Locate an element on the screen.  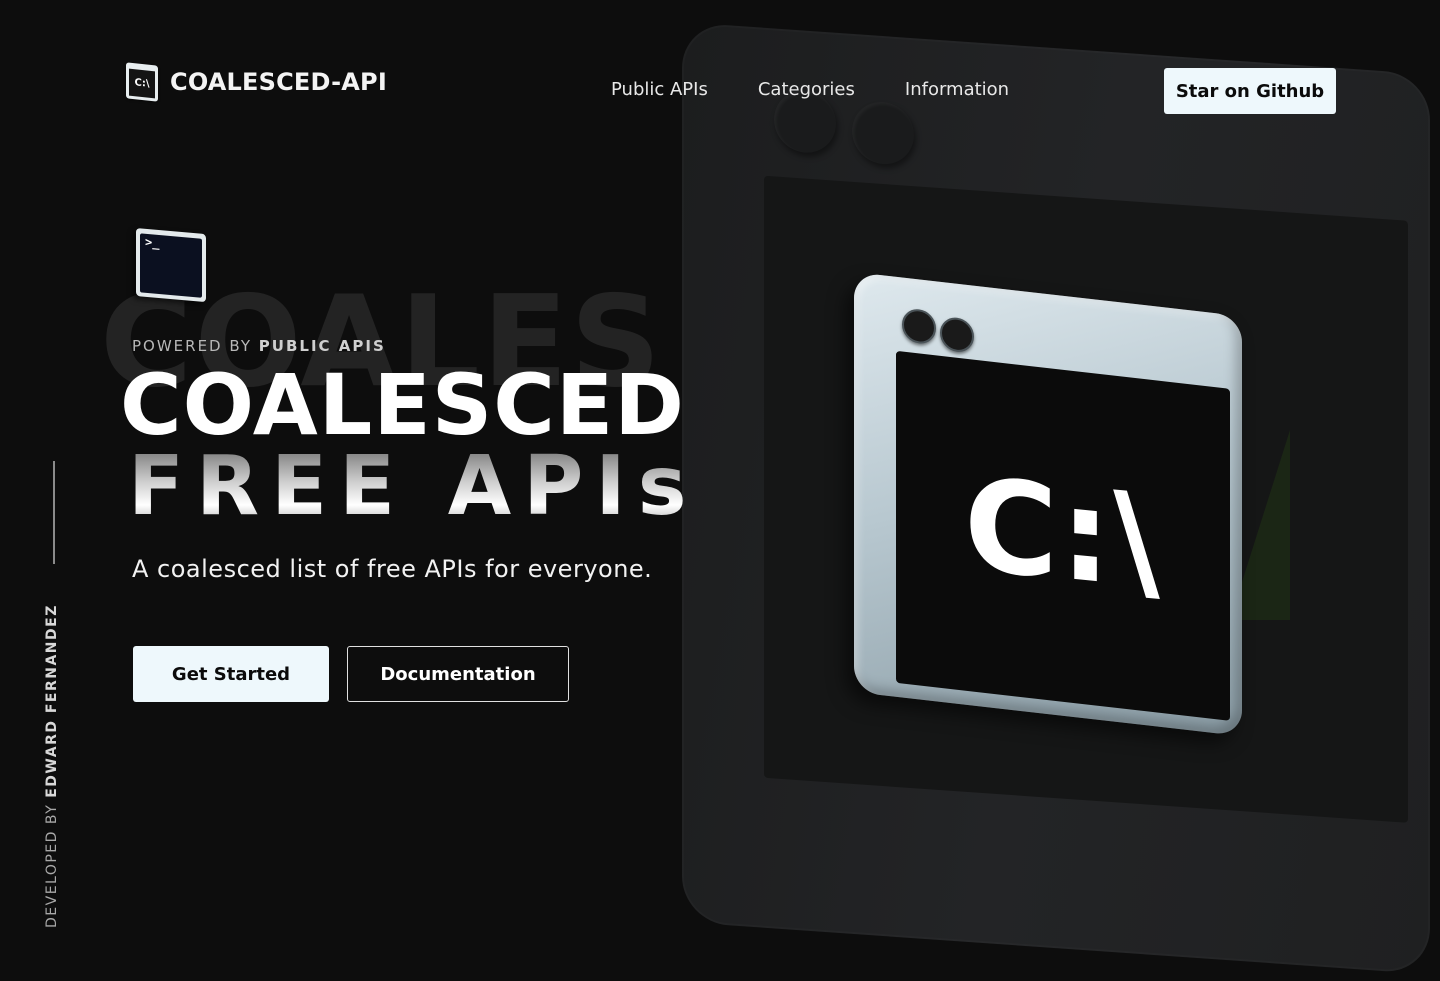
terminal-logo-icon: C:\ is located at coordinates (142, 82).